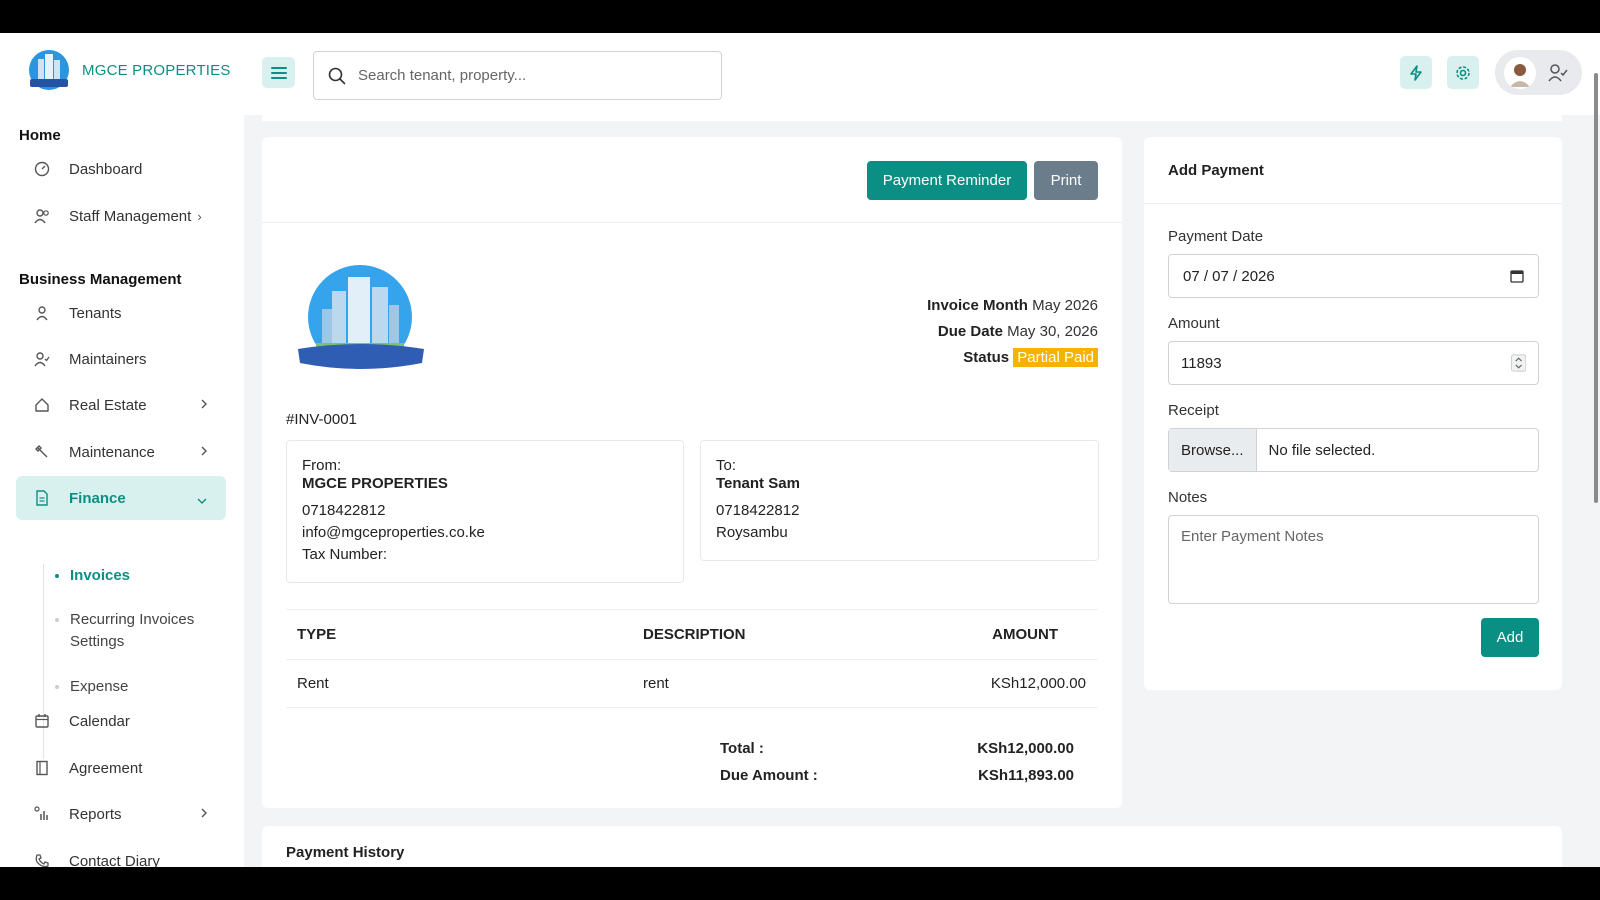 The image size is (1600, 900). Describe the element at coordinates (375, 483) in the screenshot. I see `from-name: MGCE PROPERTIES` at that location.